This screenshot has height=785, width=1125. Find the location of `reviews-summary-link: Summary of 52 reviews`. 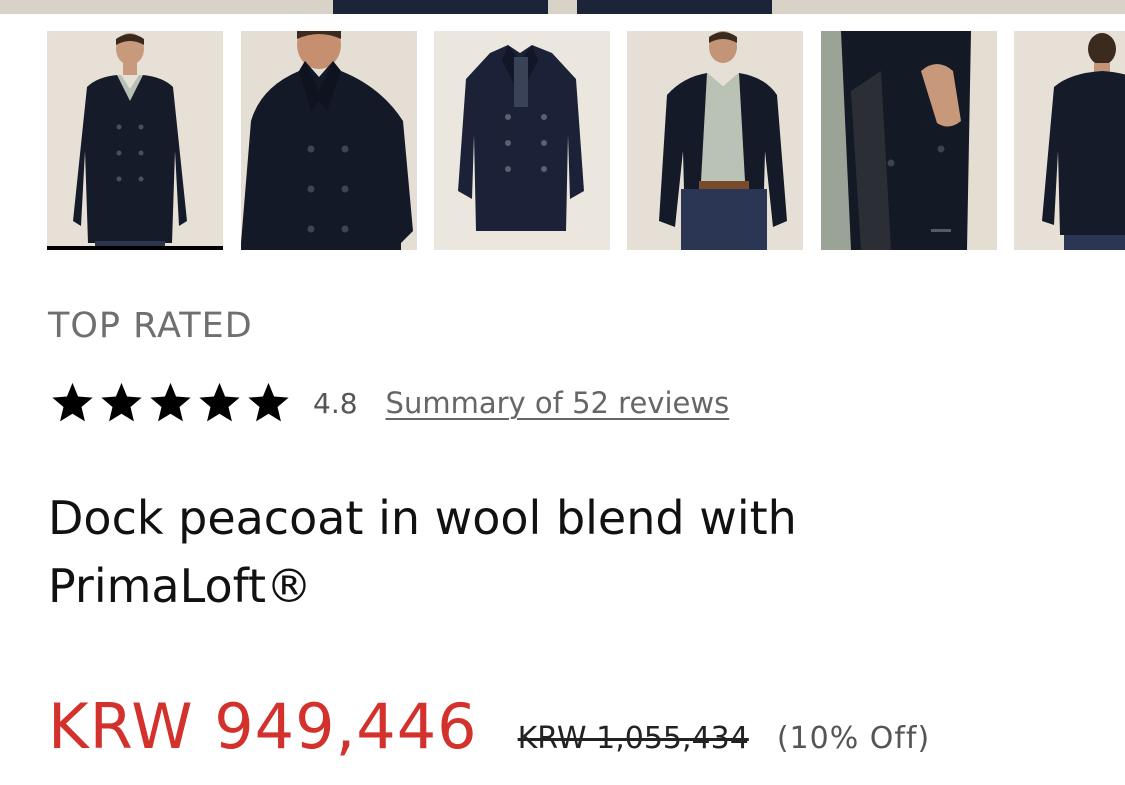

reviews-summary-link: Summary of 52 reviews is located at coordinates (558, 403).